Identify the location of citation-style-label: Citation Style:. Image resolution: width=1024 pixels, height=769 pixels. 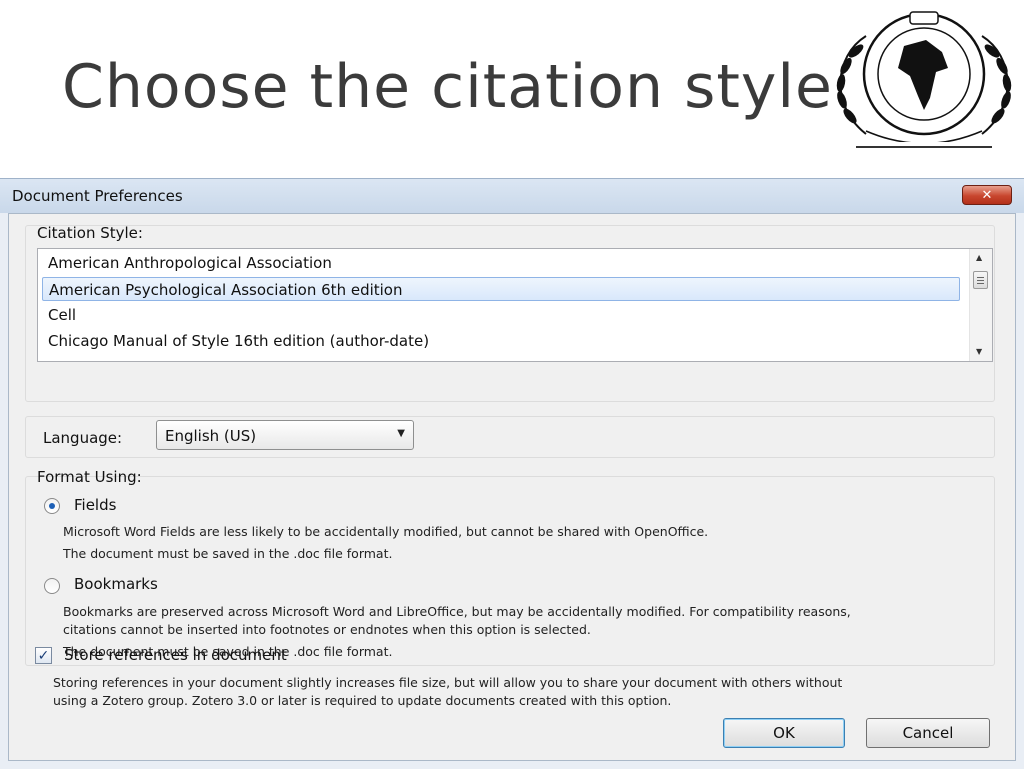
(90, 233).